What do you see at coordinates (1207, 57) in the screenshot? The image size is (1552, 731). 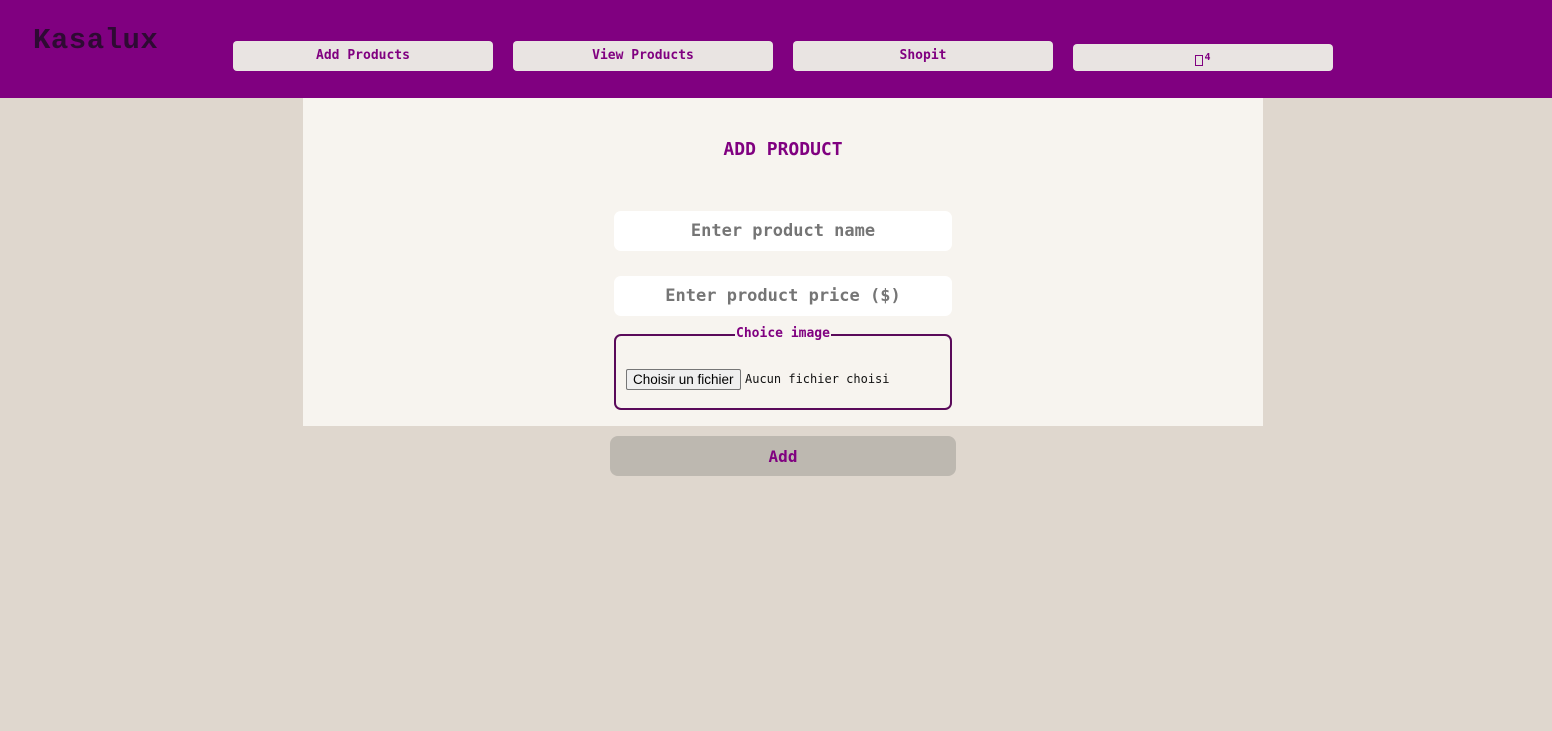 I see `cart-count-badge: 4` at bounding box center [1207, 57].